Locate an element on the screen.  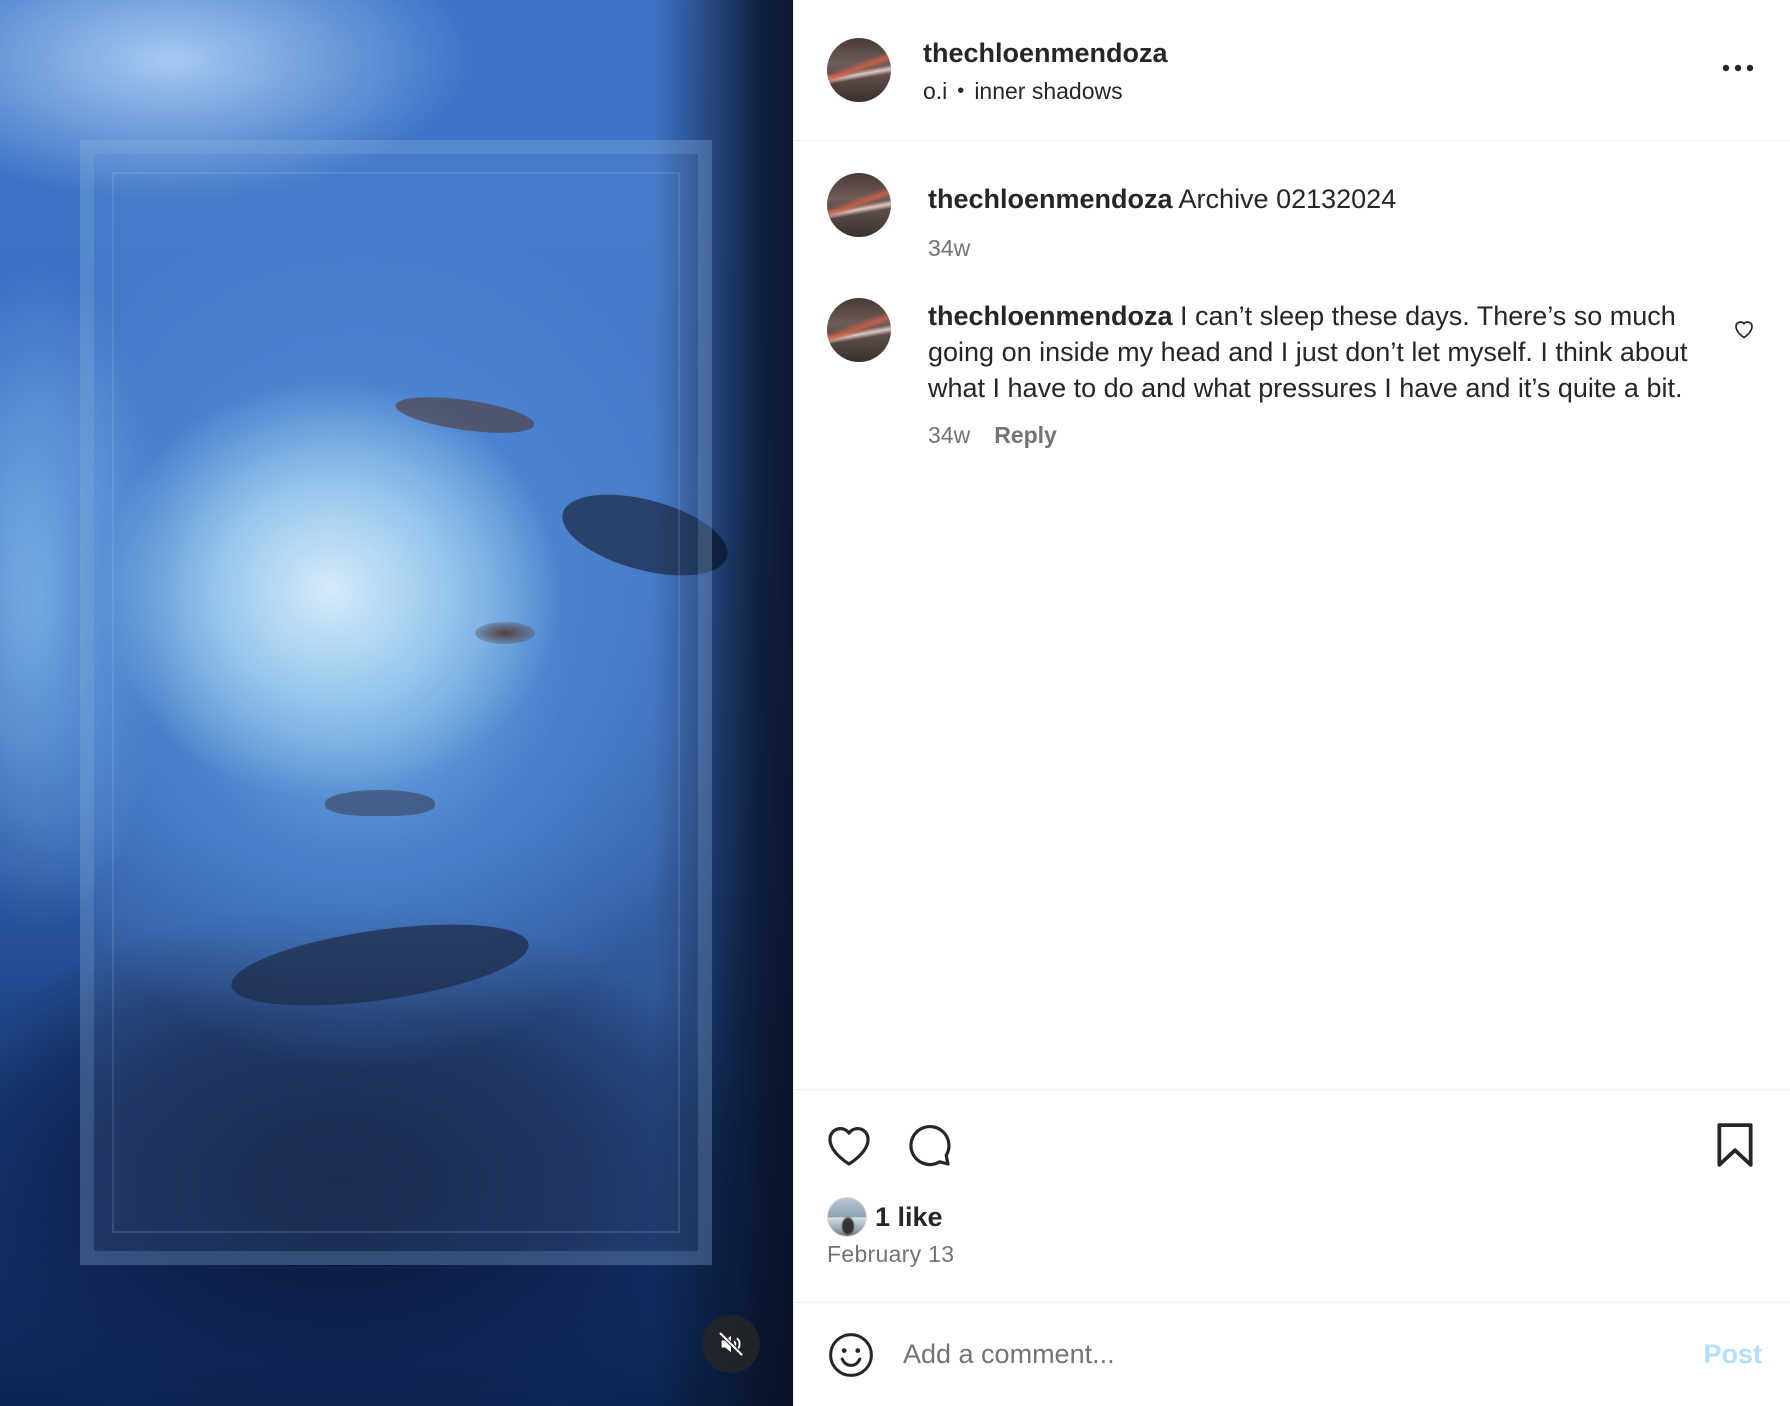
header-text: thechloenmendoza o.i • inner shadows is located at coordinates (1045, 70).